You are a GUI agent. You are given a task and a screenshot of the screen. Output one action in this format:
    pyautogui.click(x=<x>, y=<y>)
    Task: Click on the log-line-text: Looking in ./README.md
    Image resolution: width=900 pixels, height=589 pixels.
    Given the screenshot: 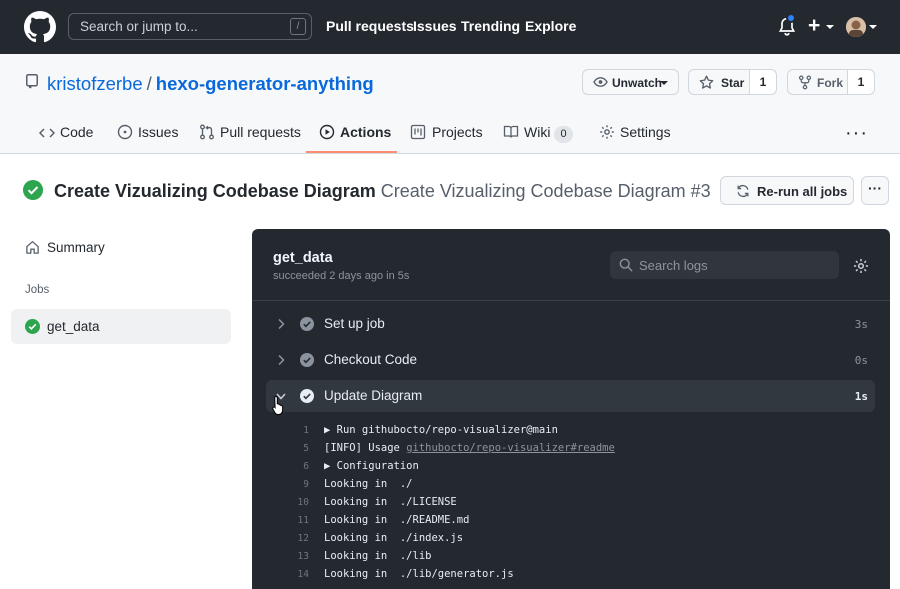 What is the action you would take?
    pyautogui.click(x=397, y=520)
    